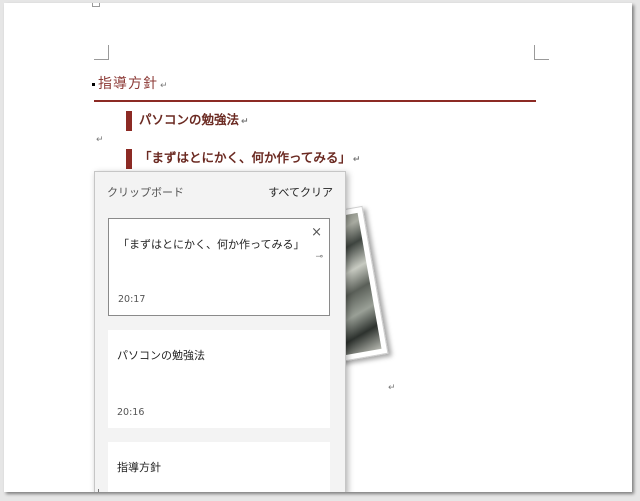  Describe the element at coordinates (300, 192) in the screenshot. I see `clear-all-button: すべてクリア` at that location.